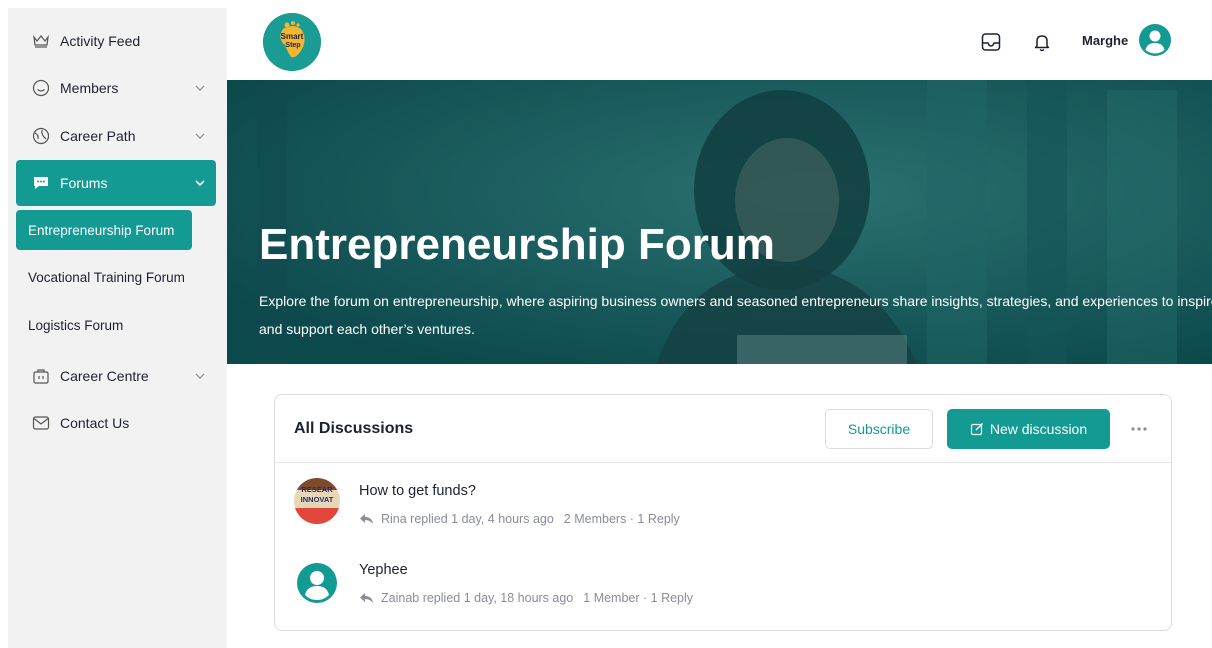  I want to click on smiley-icon, so click(41, 88).